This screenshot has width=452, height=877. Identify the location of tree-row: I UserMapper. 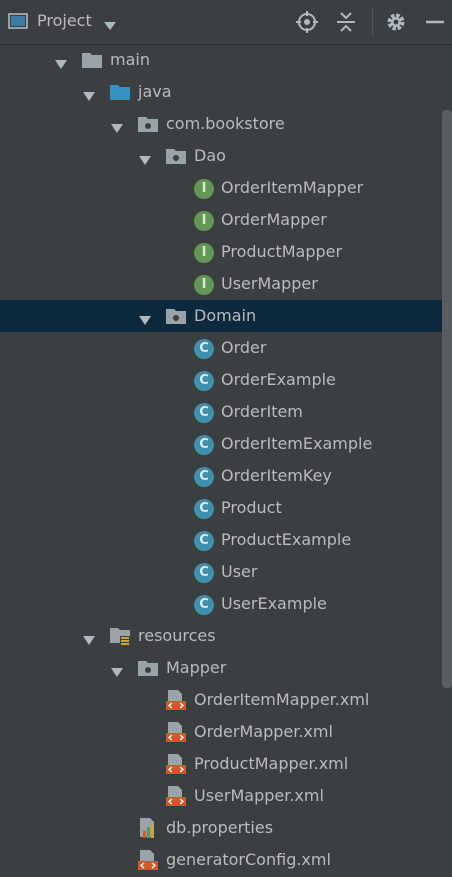
(226, 284).